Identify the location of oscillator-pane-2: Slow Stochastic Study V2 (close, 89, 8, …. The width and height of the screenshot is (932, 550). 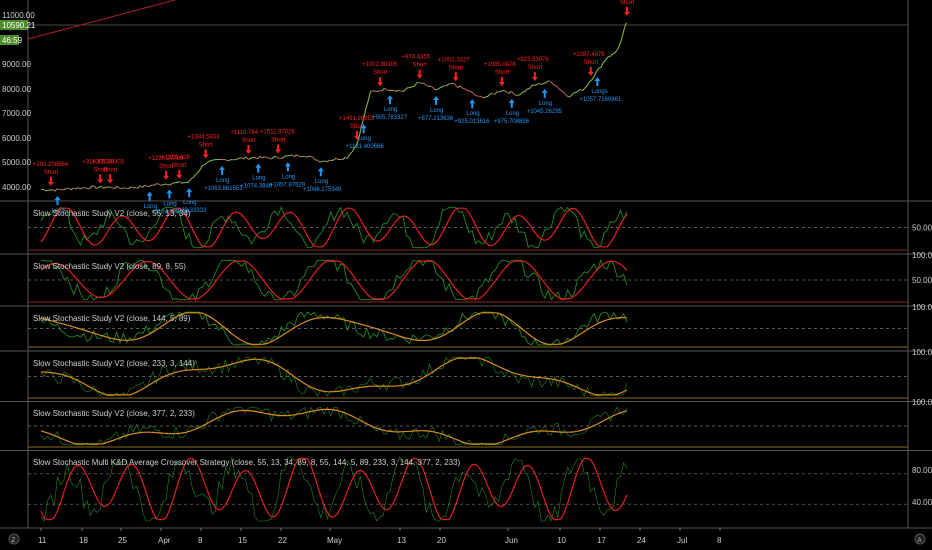
(480, 277).